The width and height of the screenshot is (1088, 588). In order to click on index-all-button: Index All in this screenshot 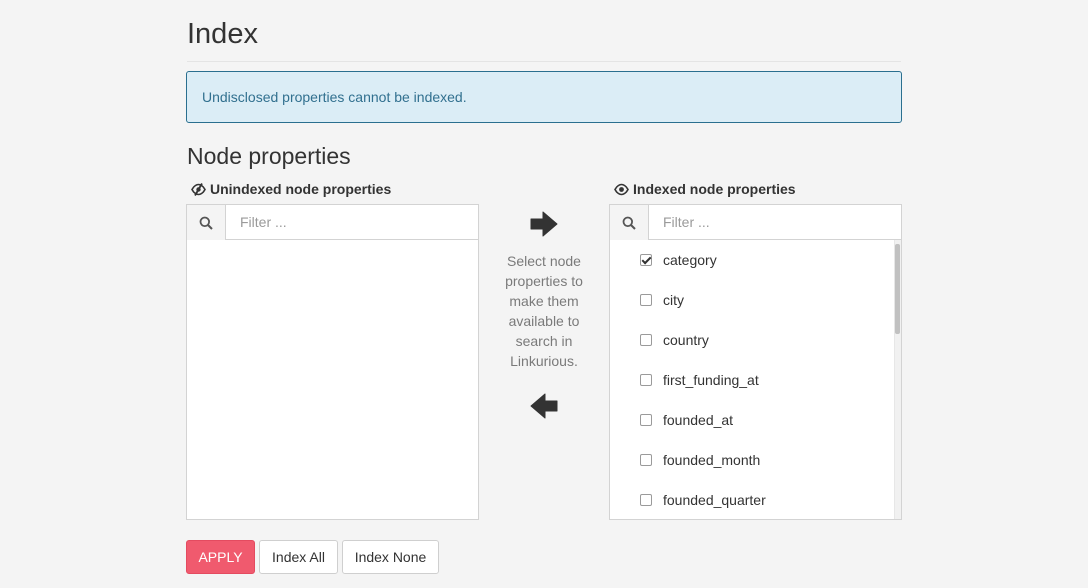, I will do `click(298, 557)`.